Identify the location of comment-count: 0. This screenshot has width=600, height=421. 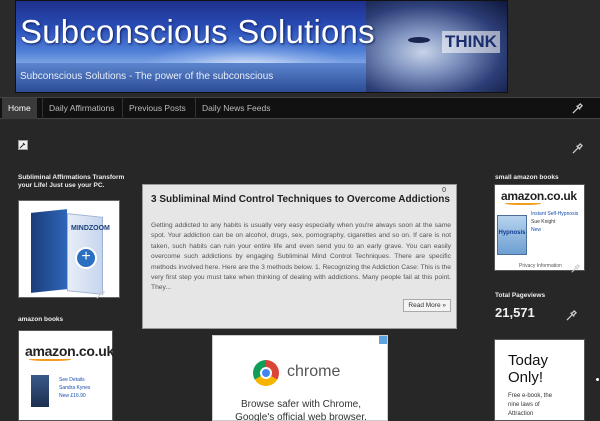
(444, 190).